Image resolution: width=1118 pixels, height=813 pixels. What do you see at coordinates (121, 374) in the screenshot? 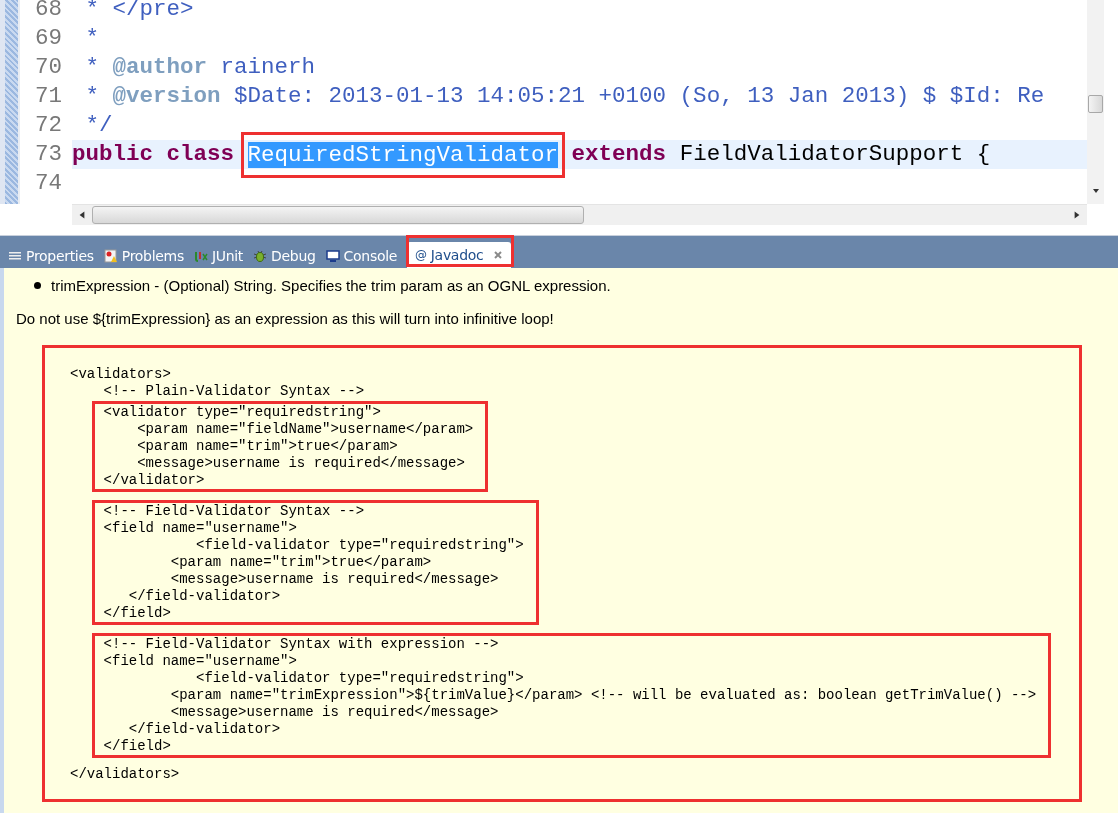
I see `code-line: <validators>` at bounding box center [121, 374].